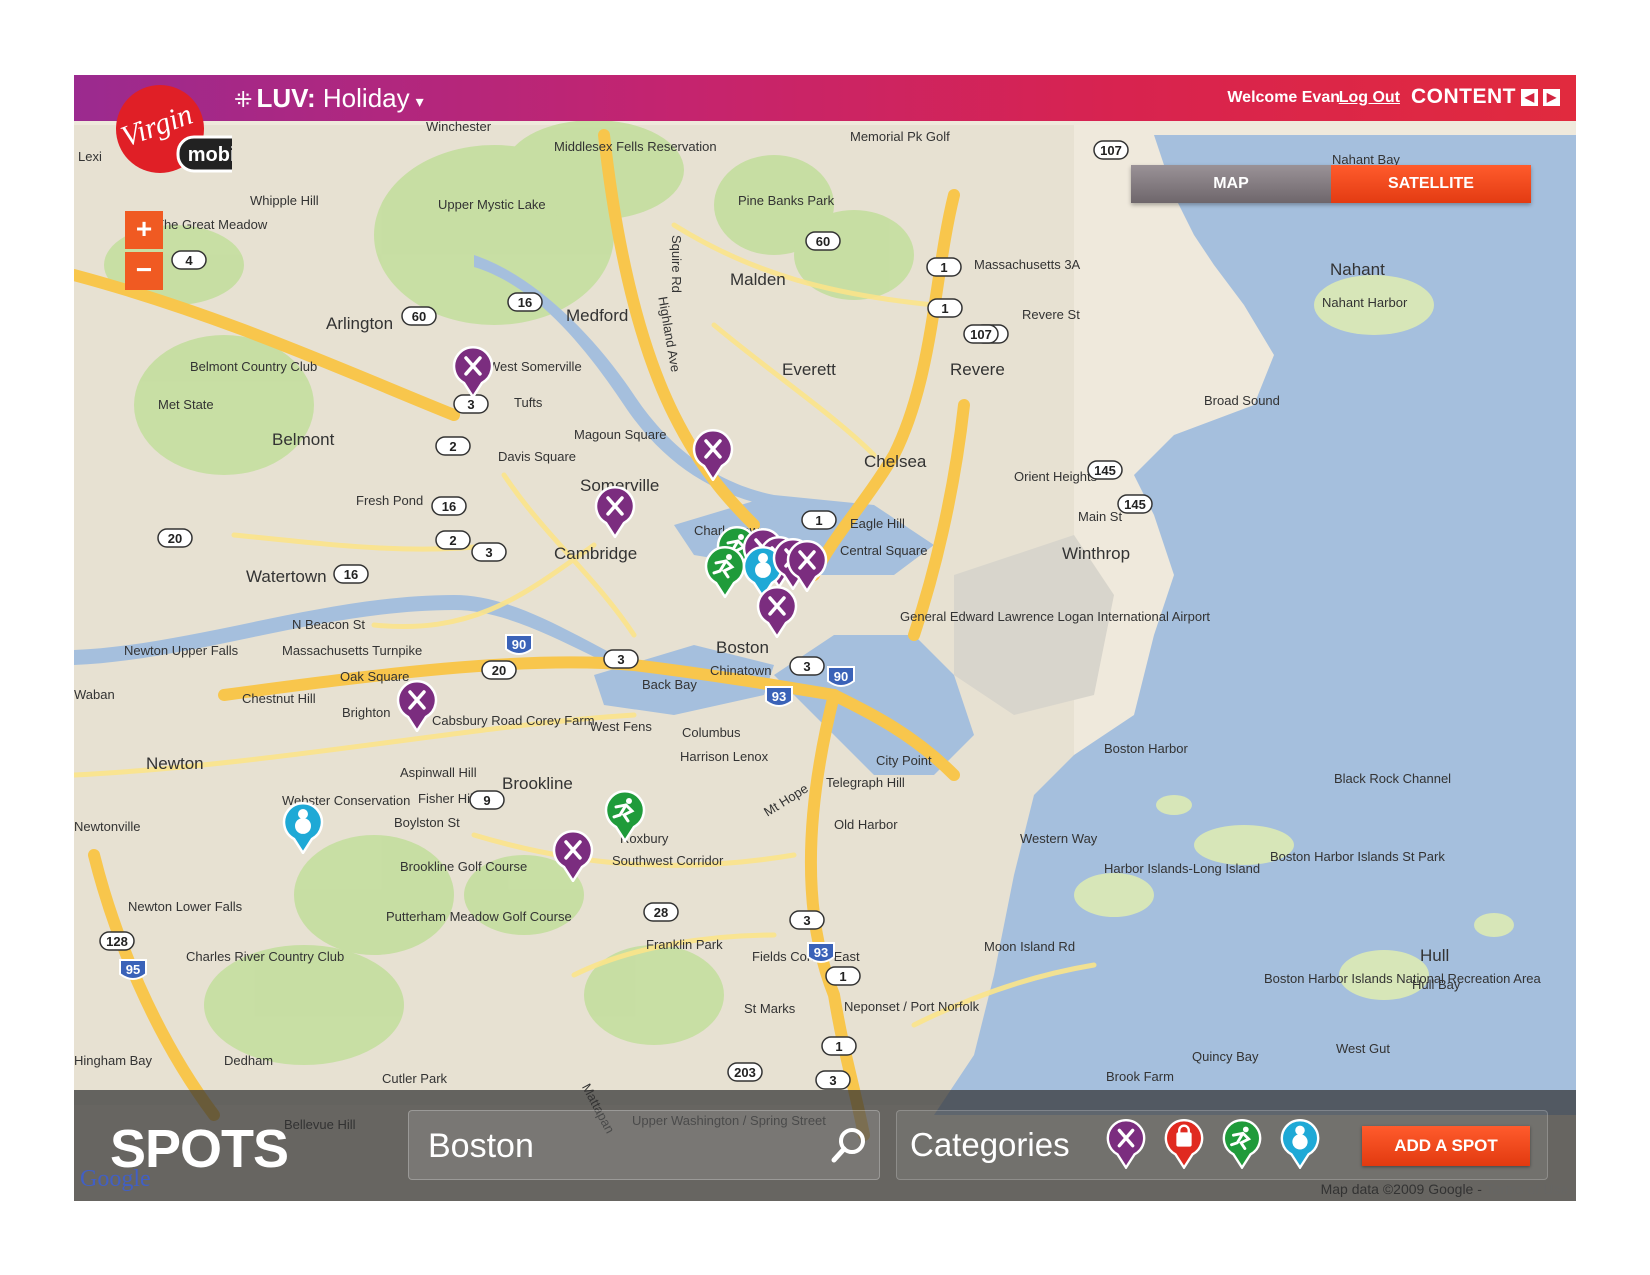 This screenshot has height=1275, width=1650. What do you see at coordinates (243, 99) in the screenshot?
I see `grid-dots-icon: ⁜` at bounding box center [243, 99].